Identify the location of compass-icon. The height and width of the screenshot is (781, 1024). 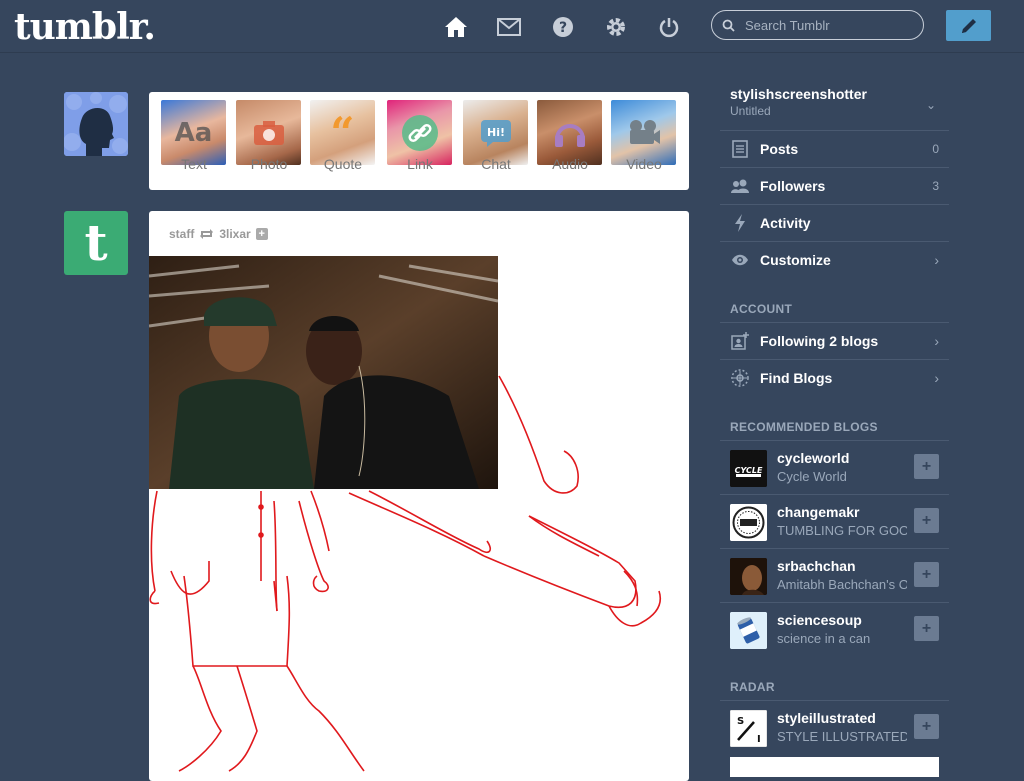
(740, 378).